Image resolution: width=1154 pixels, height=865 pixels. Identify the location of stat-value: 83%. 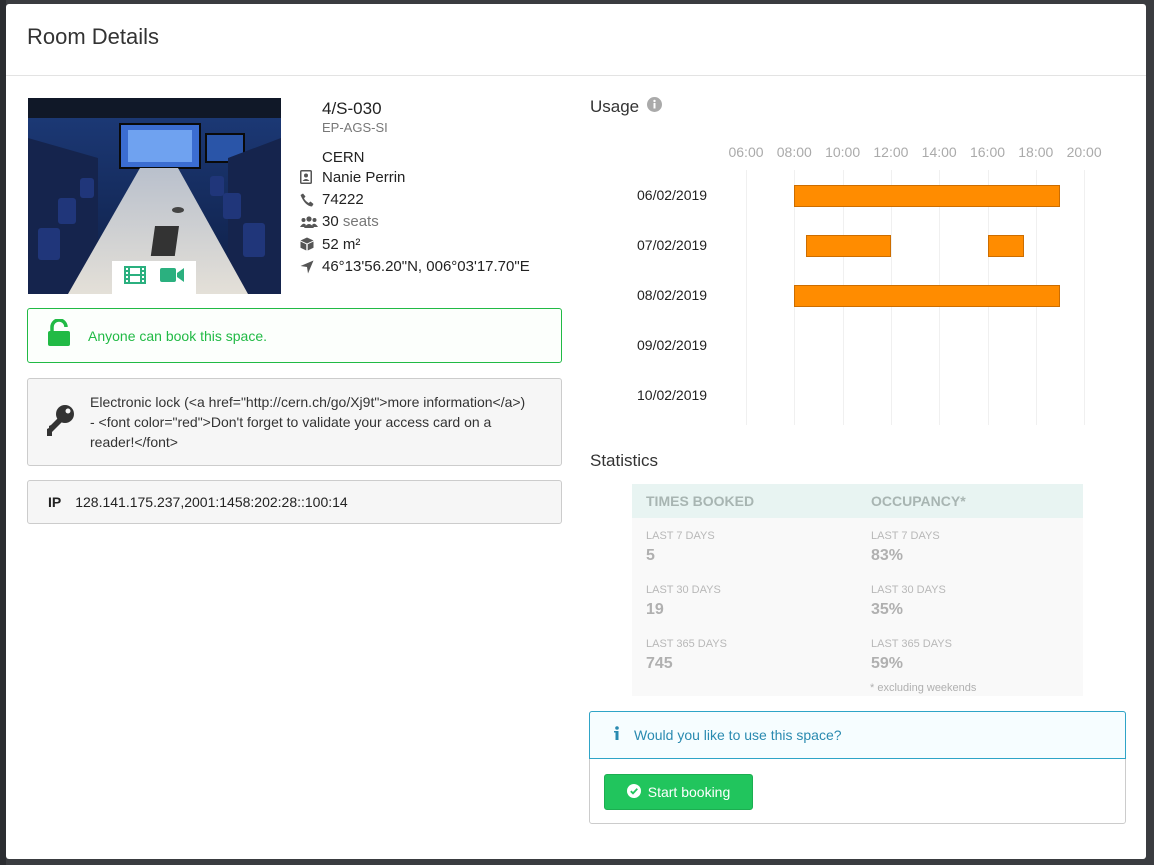
(887, 555).